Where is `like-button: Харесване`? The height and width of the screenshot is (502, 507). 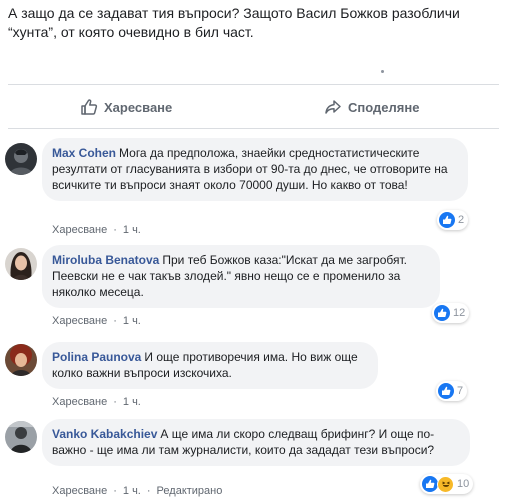 like-button: Харесване is located at coordinates (126, 107).